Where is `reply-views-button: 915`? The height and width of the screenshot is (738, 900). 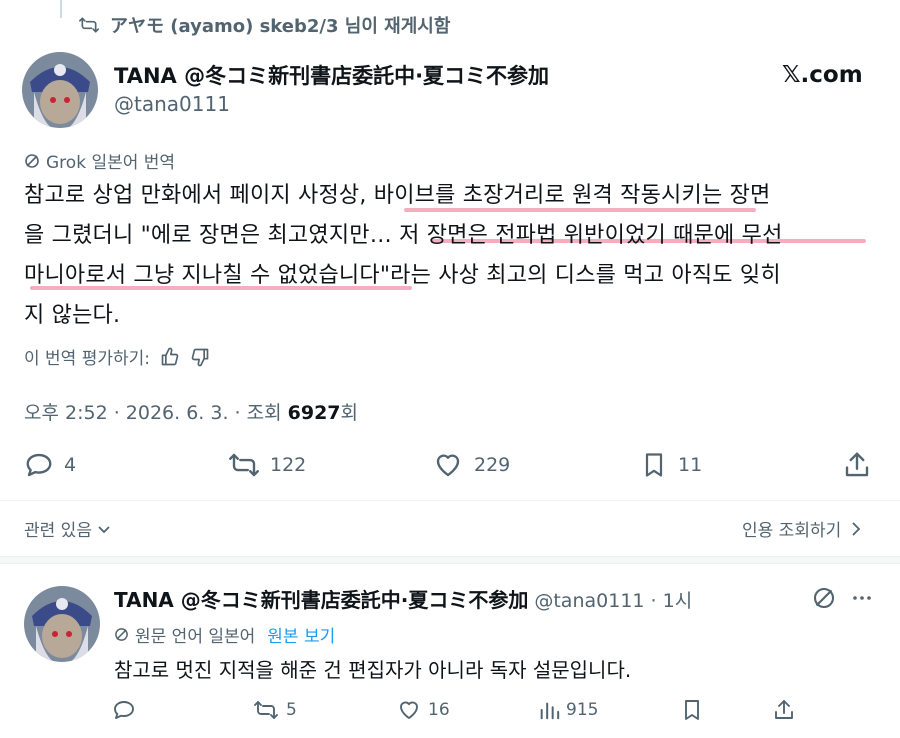 reply-views-button: 915 is located at coordinates (568, 710).